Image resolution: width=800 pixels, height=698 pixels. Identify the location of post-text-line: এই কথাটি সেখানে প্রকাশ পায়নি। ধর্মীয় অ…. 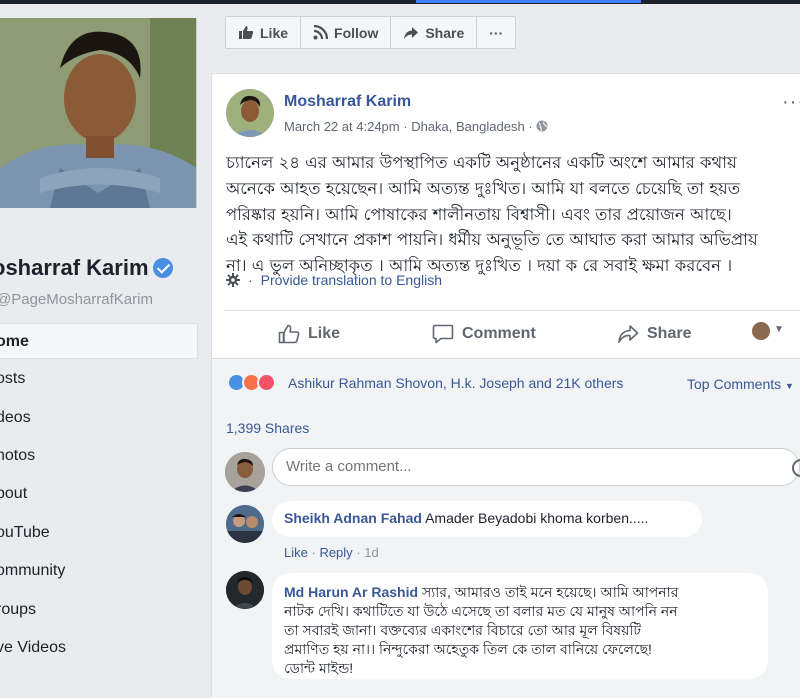
(492, 240).